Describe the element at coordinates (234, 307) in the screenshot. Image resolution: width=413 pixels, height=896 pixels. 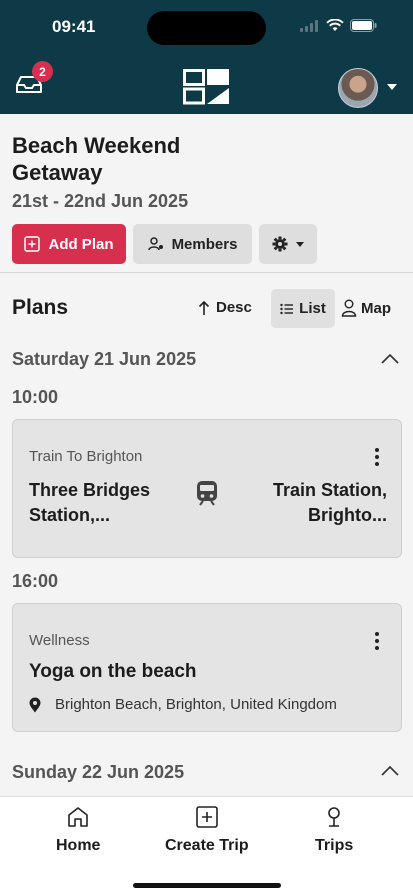
I see `sort-label: Desc` at that location.